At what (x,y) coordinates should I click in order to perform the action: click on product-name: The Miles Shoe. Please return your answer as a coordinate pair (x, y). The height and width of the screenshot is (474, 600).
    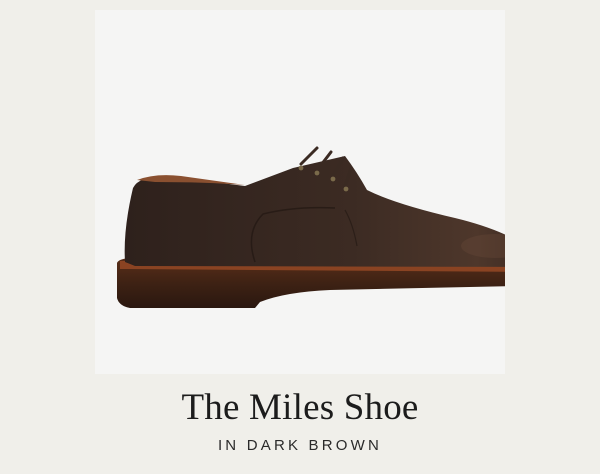
    Looking at the image, I should click on (300, 407).